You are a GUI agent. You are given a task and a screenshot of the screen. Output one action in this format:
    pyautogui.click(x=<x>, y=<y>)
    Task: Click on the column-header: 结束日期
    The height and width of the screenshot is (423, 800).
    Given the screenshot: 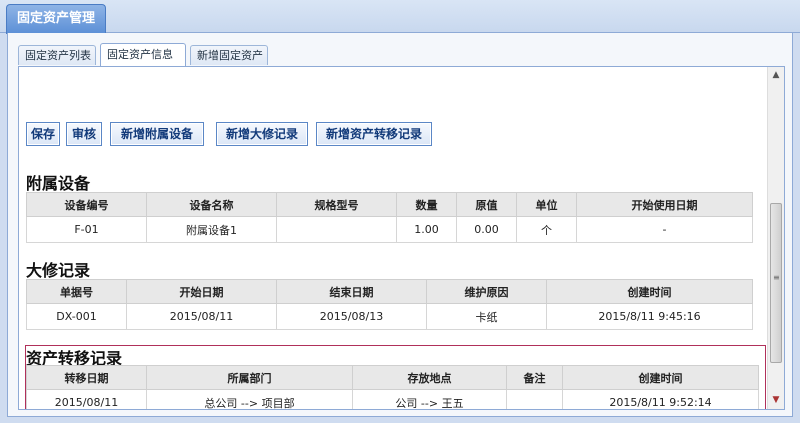 What is the action you would take?
    pyautogui.click(x=351, y=291)
    